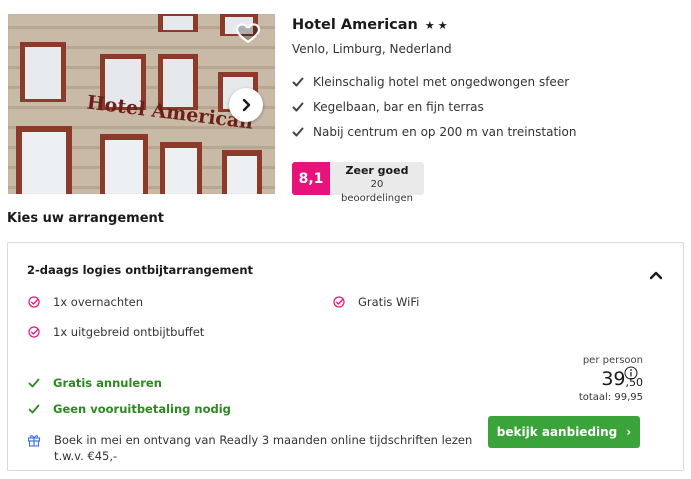  What do you see at coordinates (389, 302) in the screenshot?
I see `feature-text: Gratis WiFi` at bounding box center [389, 302].